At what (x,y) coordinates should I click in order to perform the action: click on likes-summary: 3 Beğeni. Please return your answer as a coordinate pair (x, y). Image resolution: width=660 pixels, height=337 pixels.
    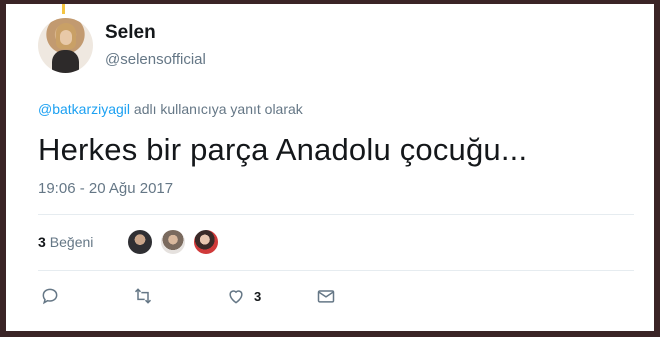
    Looking at the image, I should click on (65, 242).